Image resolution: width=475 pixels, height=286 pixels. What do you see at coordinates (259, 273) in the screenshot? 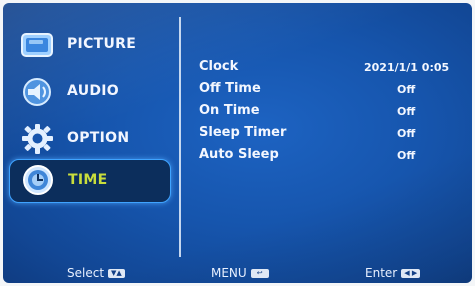
I see `return-arrow-icon: ↩` at bounding box center [259, 273].